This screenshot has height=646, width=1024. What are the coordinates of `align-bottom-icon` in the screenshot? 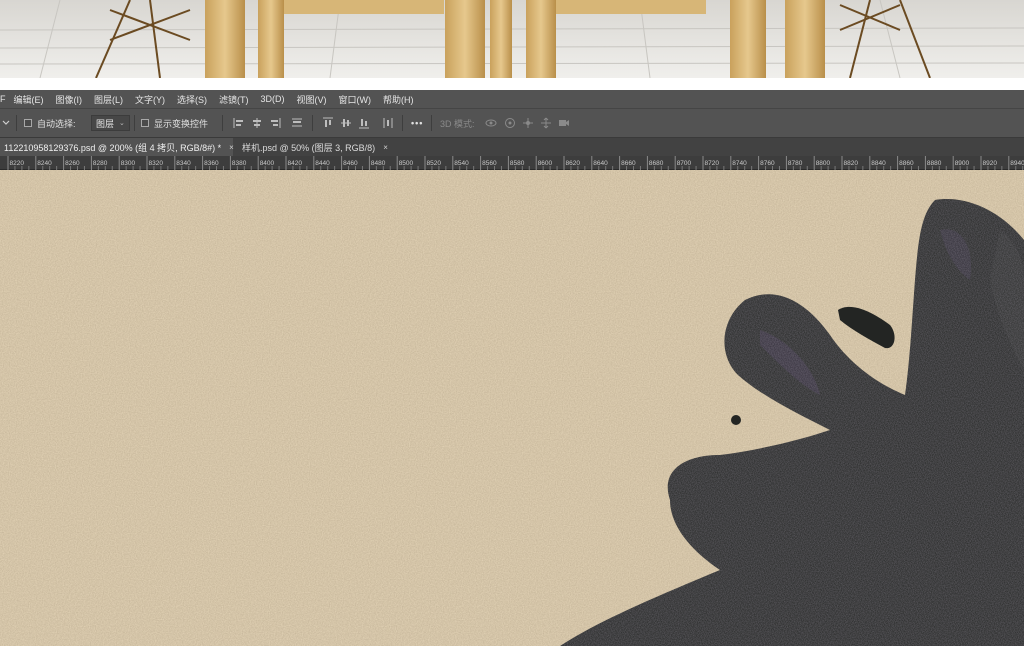 It's located at (364, 123).